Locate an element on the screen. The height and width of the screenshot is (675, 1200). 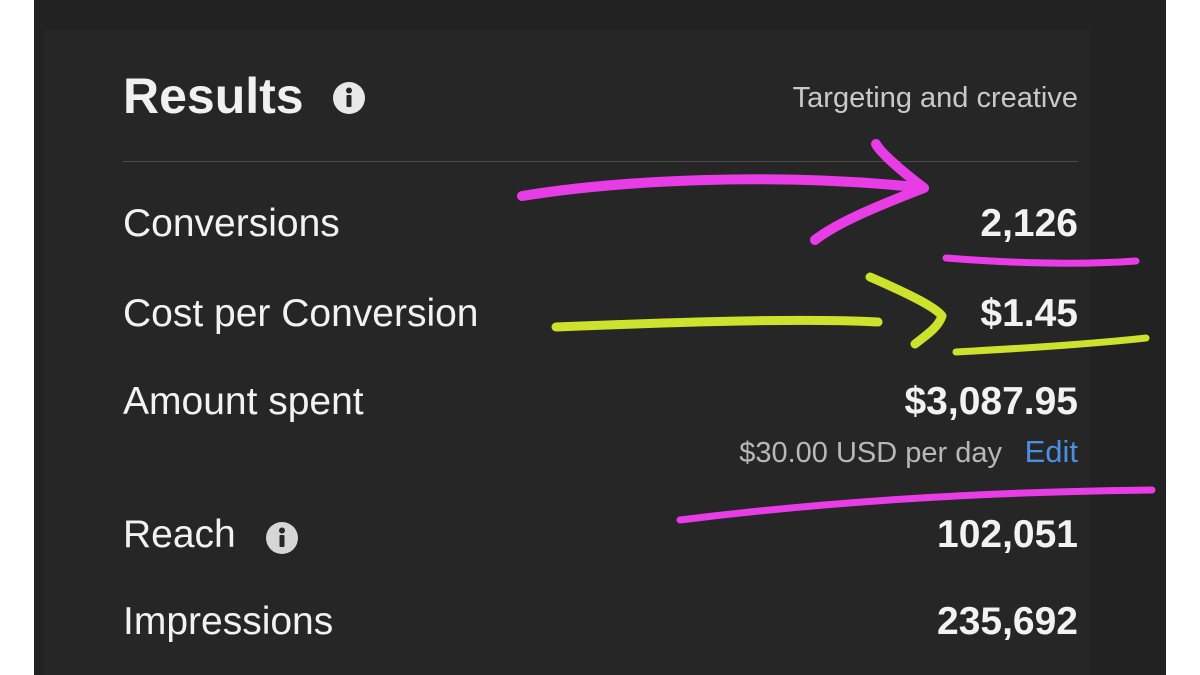
tab-targeting-and-creative: Targeting and creative is located at coordinates (935, 98).